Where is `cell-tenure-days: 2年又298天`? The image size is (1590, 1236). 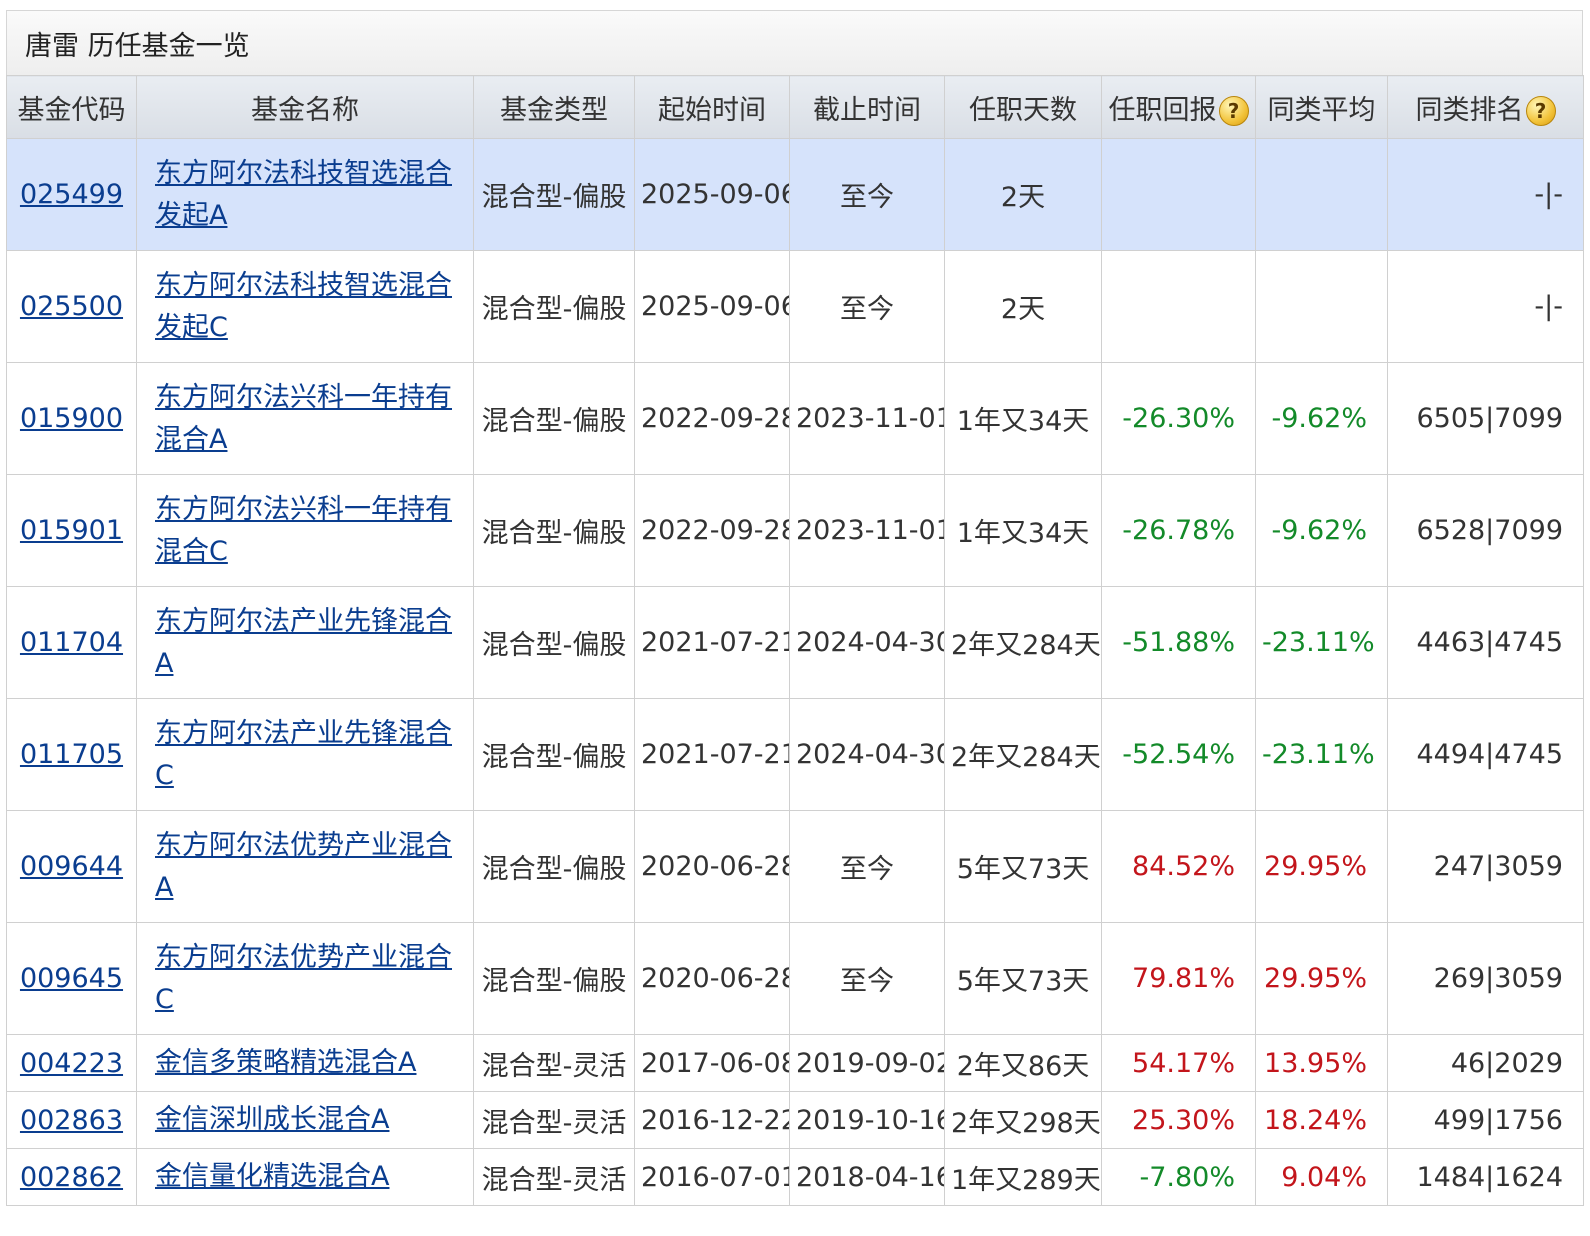
cell-tenure-days: 2年又298天 is located at coordinates (1023, 1120).